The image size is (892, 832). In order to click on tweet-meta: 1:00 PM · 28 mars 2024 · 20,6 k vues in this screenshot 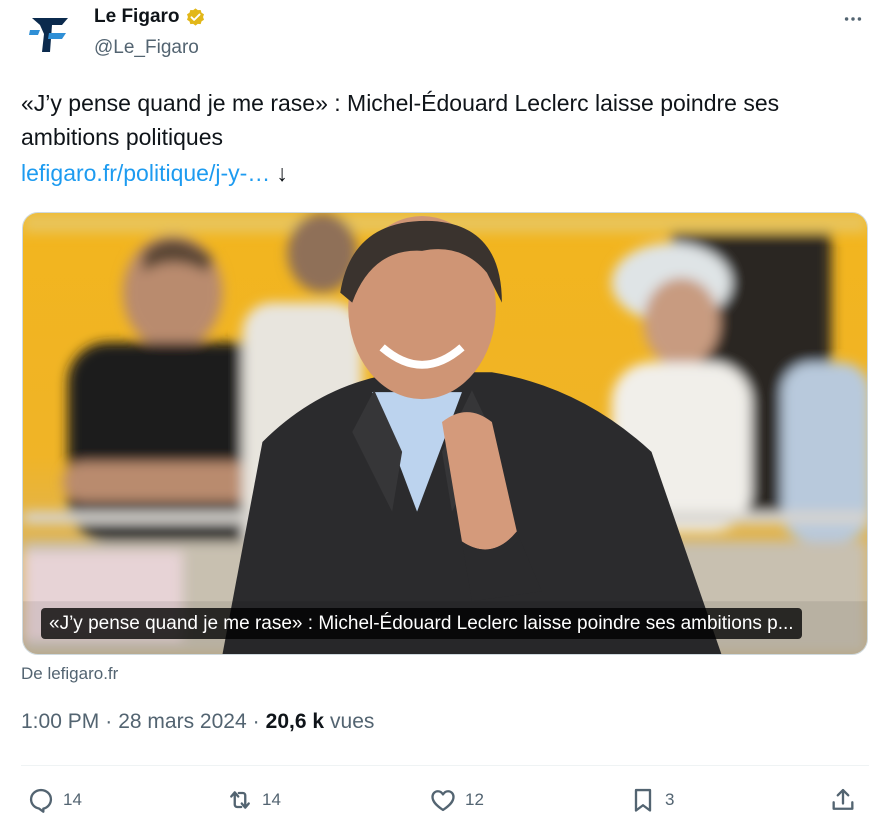, I will do `click(197, 722)`.